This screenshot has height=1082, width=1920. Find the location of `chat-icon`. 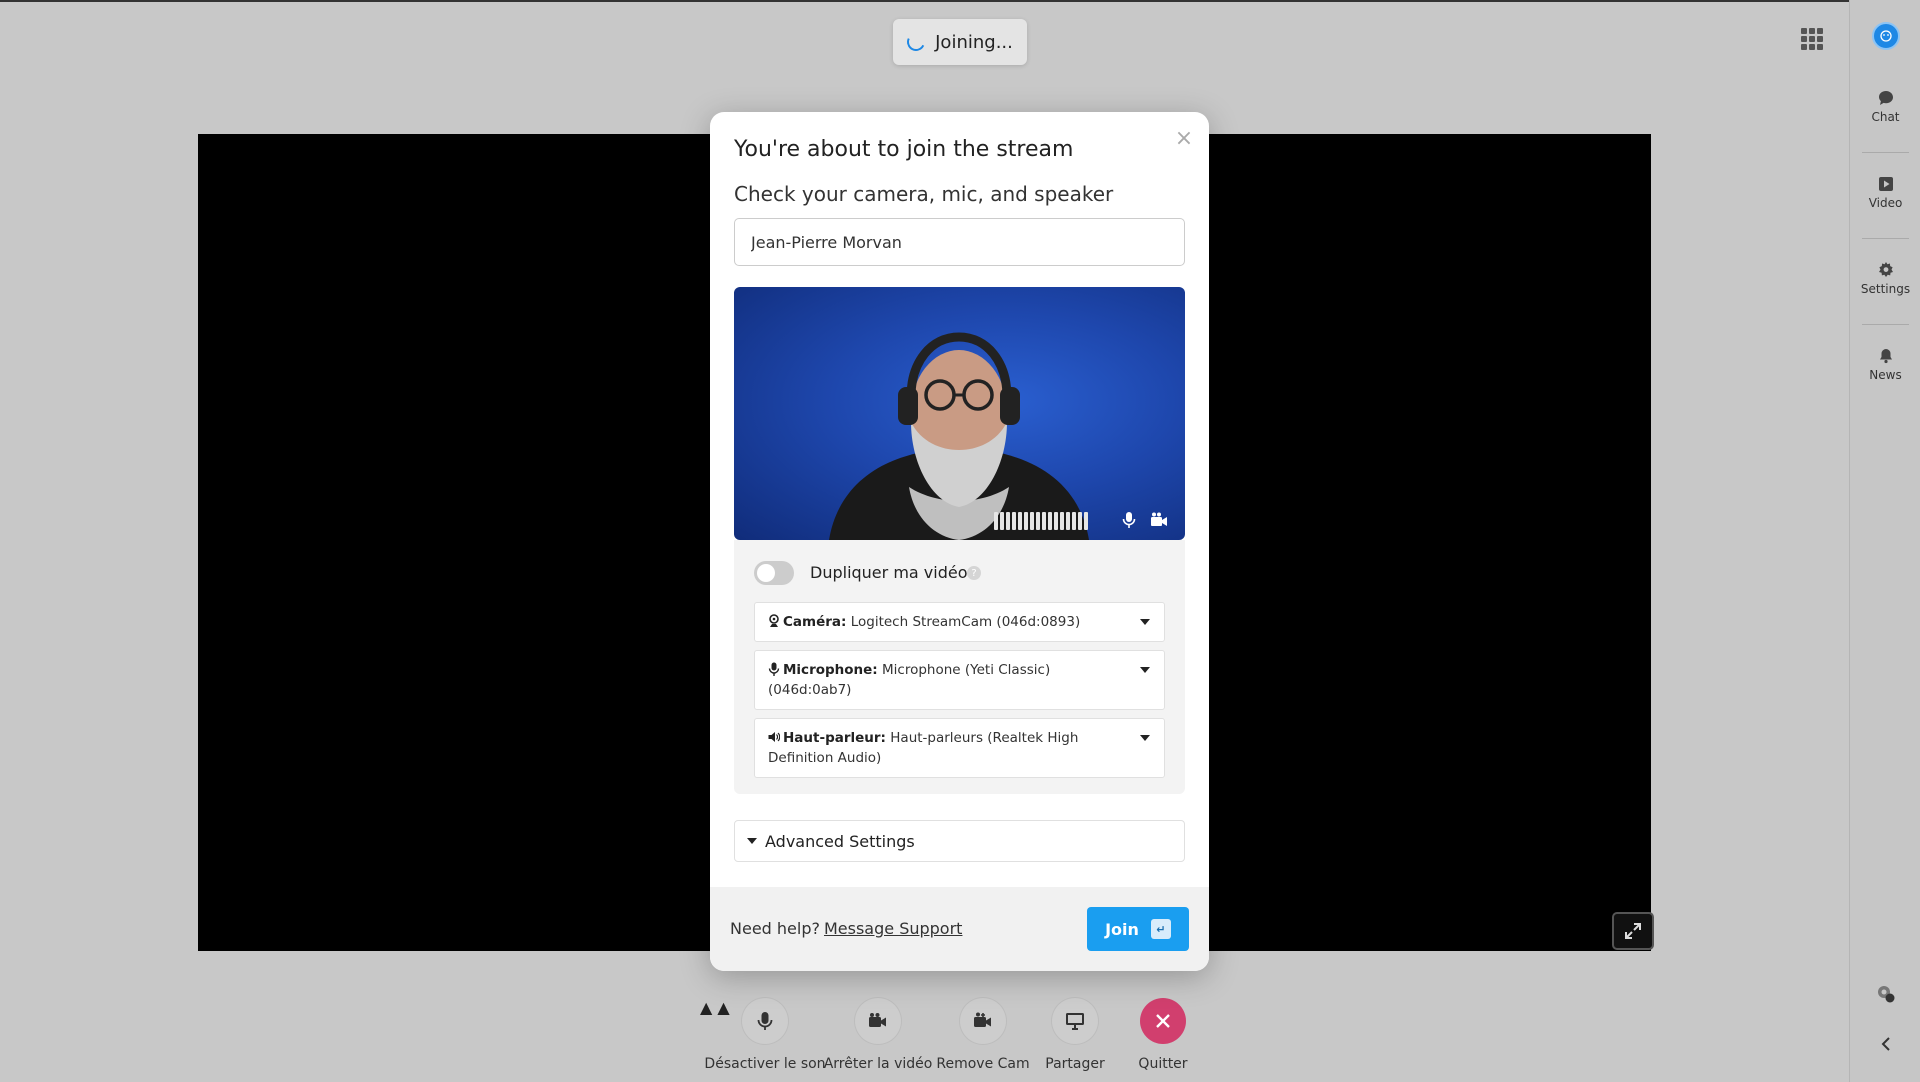

chat-icon is located at coordinates (1885, 98).